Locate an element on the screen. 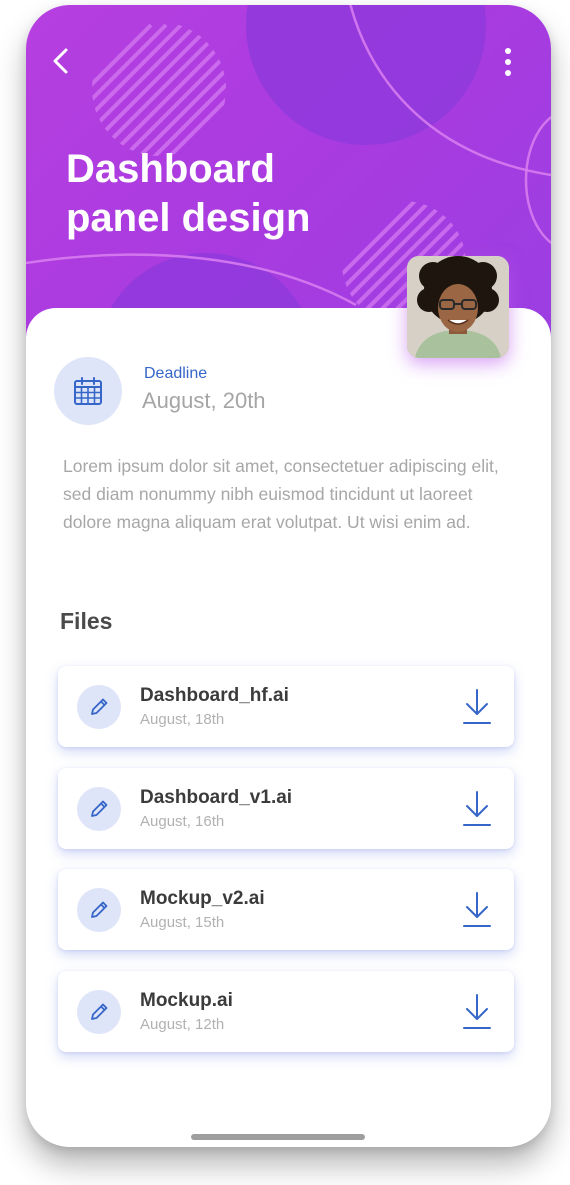  page-title: Dashboard panel design is located at coordinates (246, 194).